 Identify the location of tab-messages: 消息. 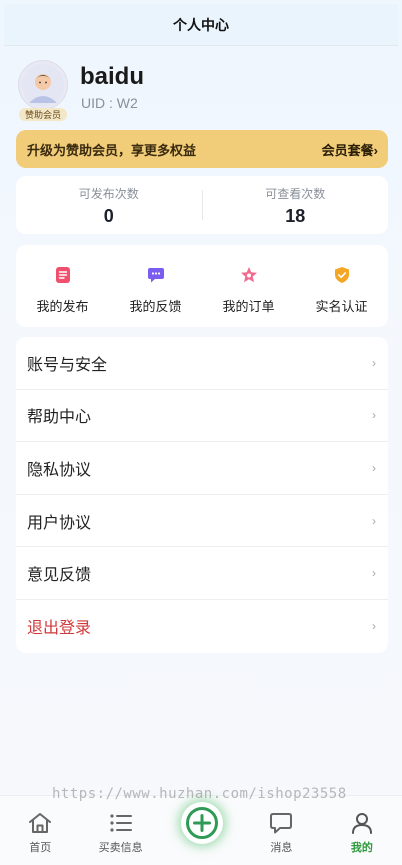
(281, 830).